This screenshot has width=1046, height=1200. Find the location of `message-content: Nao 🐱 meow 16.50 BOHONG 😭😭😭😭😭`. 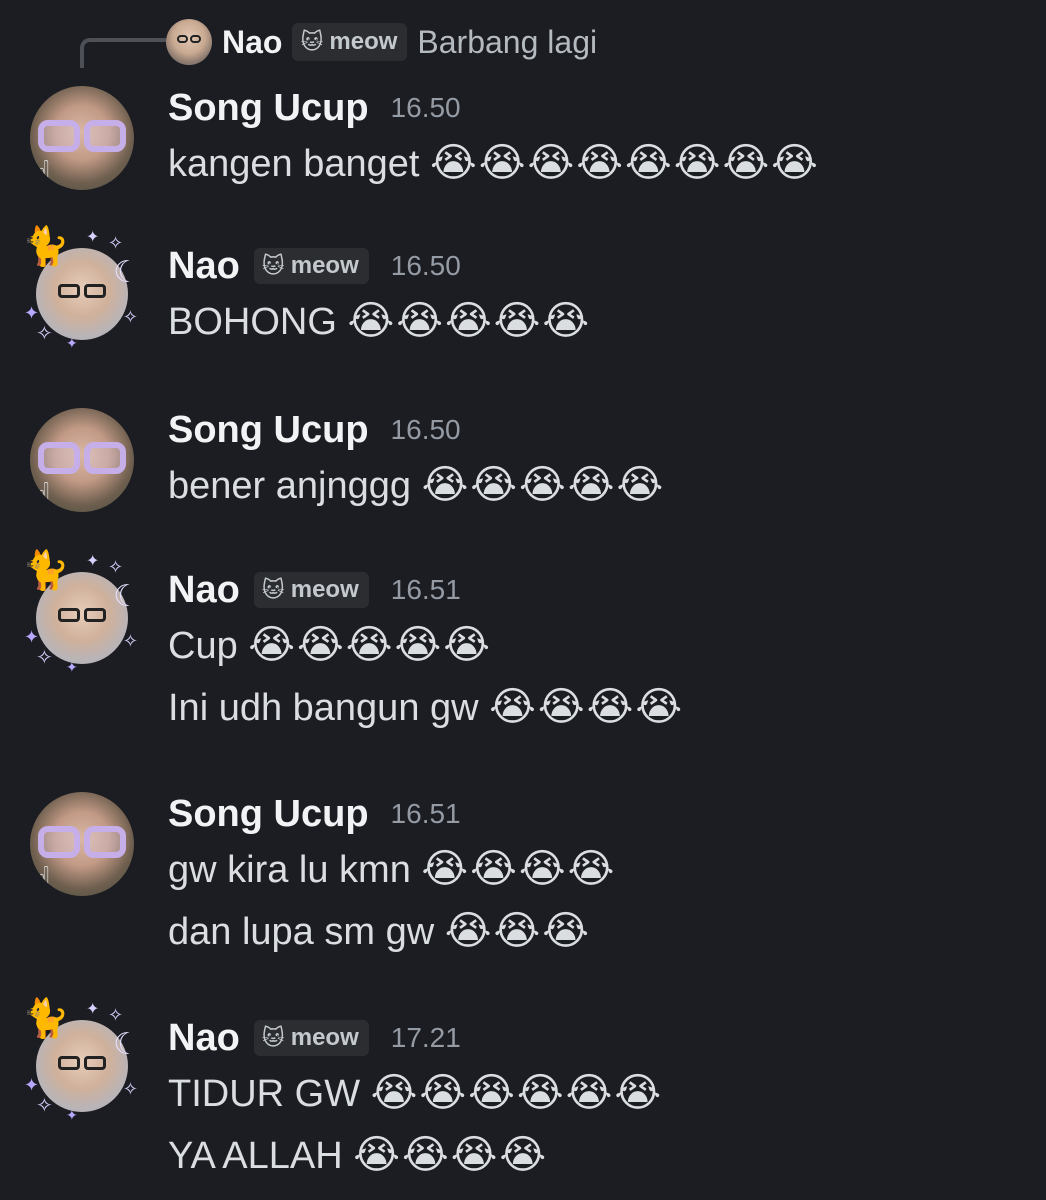

message-content: Nao 🐱 meow 16.50 BOHONG 😭😭😭😭😭 is located at coordinates (379, 297).